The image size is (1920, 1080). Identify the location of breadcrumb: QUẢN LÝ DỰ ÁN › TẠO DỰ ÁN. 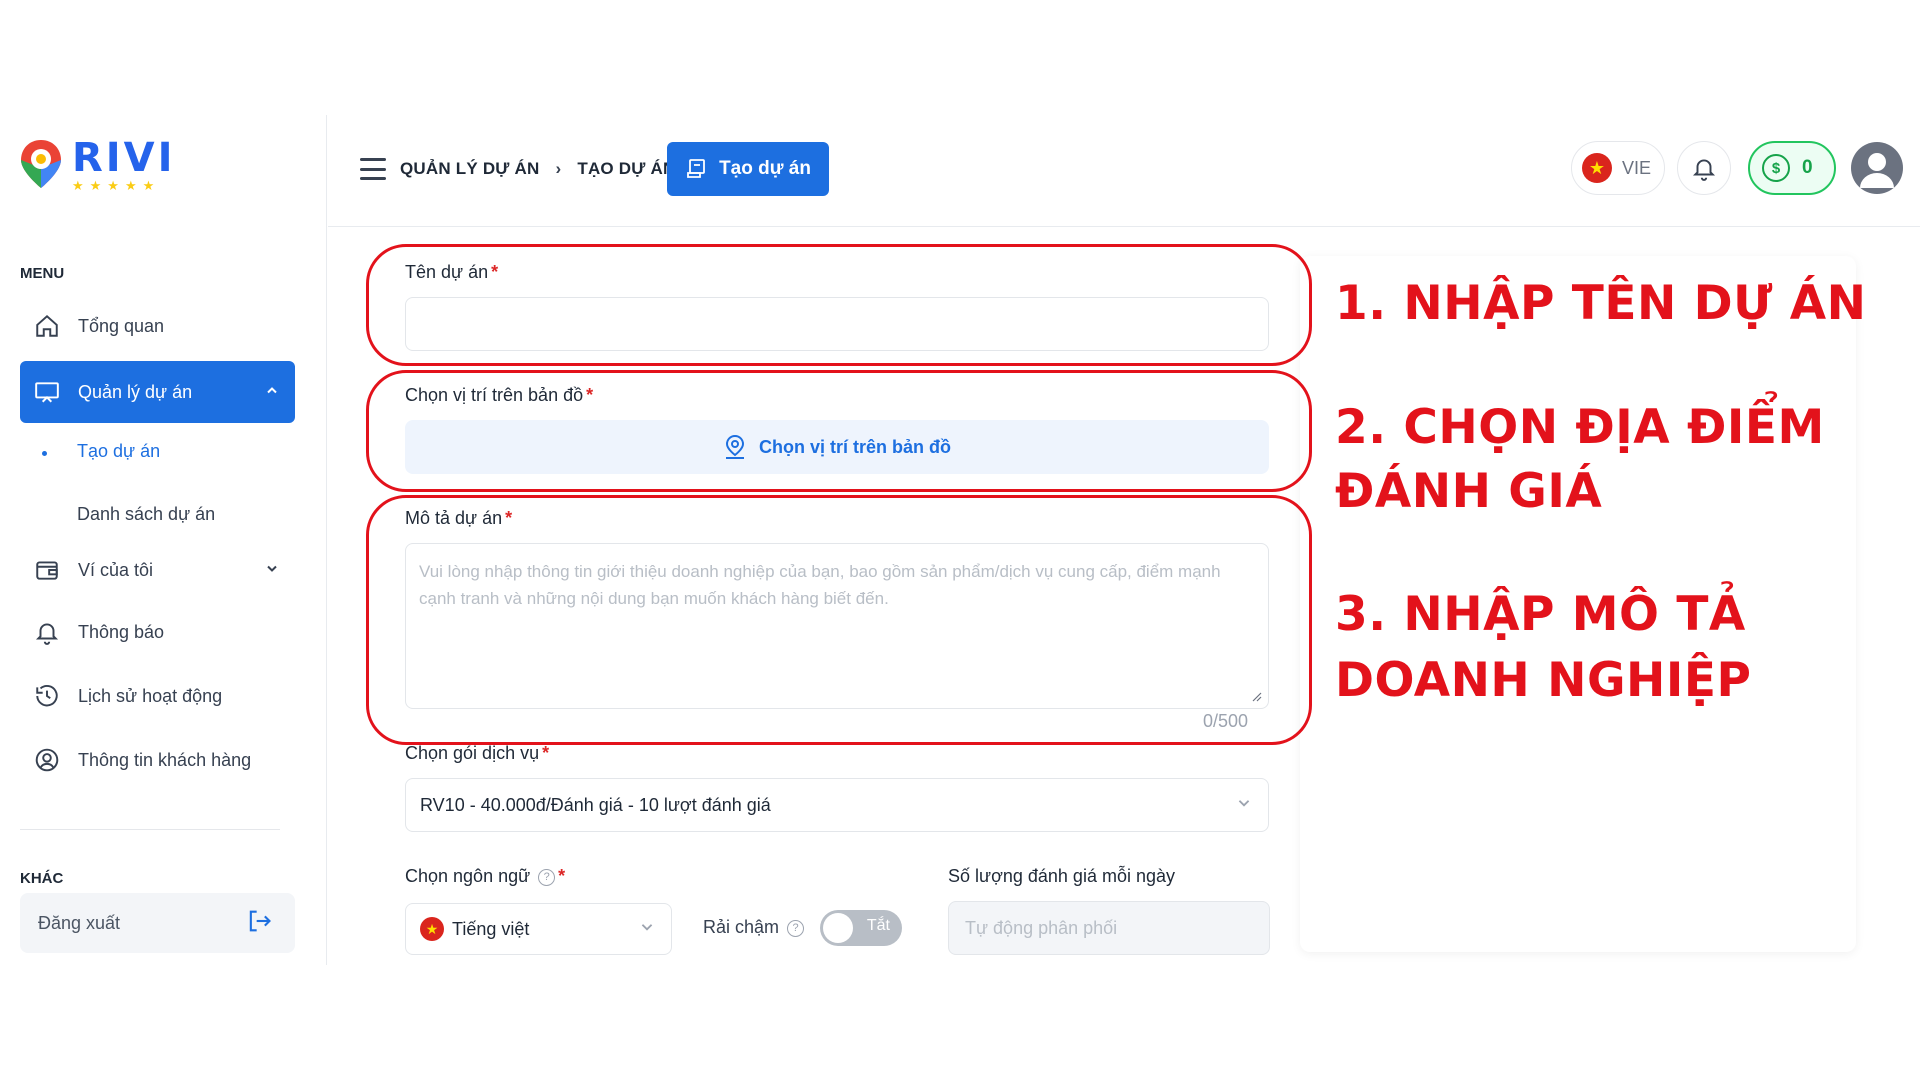
(537, 169).